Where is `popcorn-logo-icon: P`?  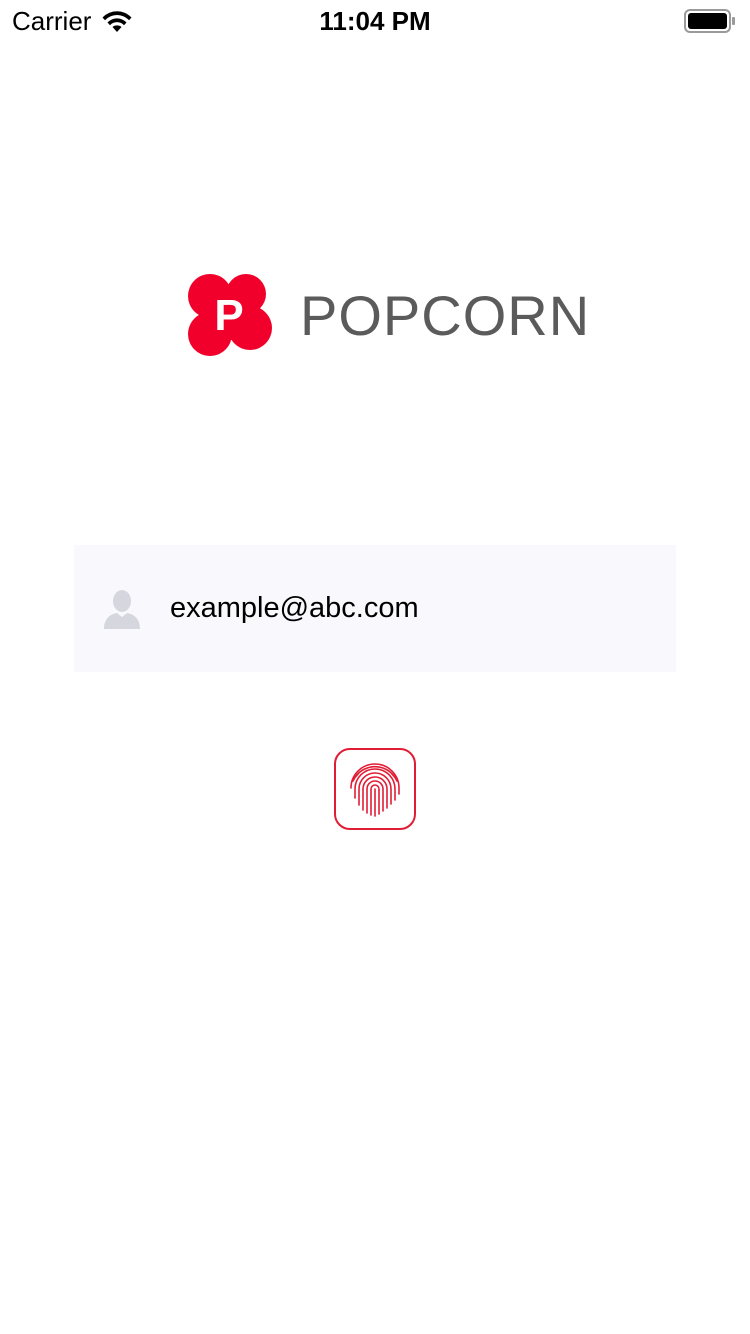 popcorn-logo-icon: P is located at coordinates (230, 315).